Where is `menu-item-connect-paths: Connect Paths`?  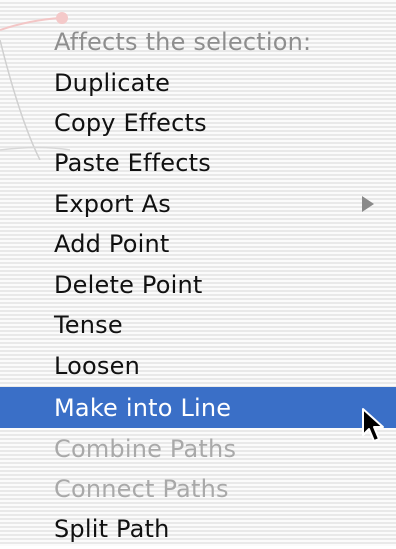
menu-item-connect-paths: Connect Paths is located at coordinates (141, 488).